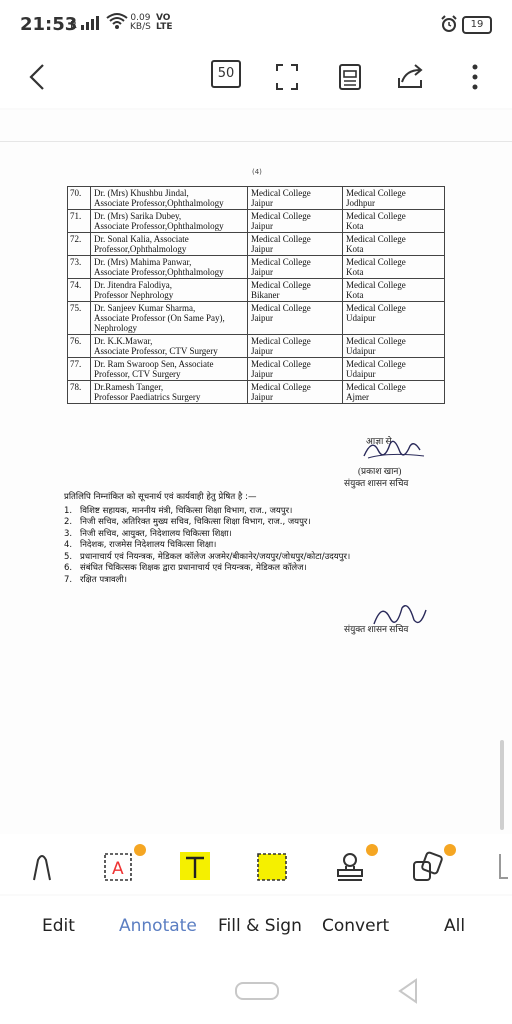 The height and width of the screenshot is (1024, 512). What do you see at coordinates (376, 483) in the screenshot?
I see `signatory-designation: संयुक्त शासन सचिव` at bounding box center [376, 483].